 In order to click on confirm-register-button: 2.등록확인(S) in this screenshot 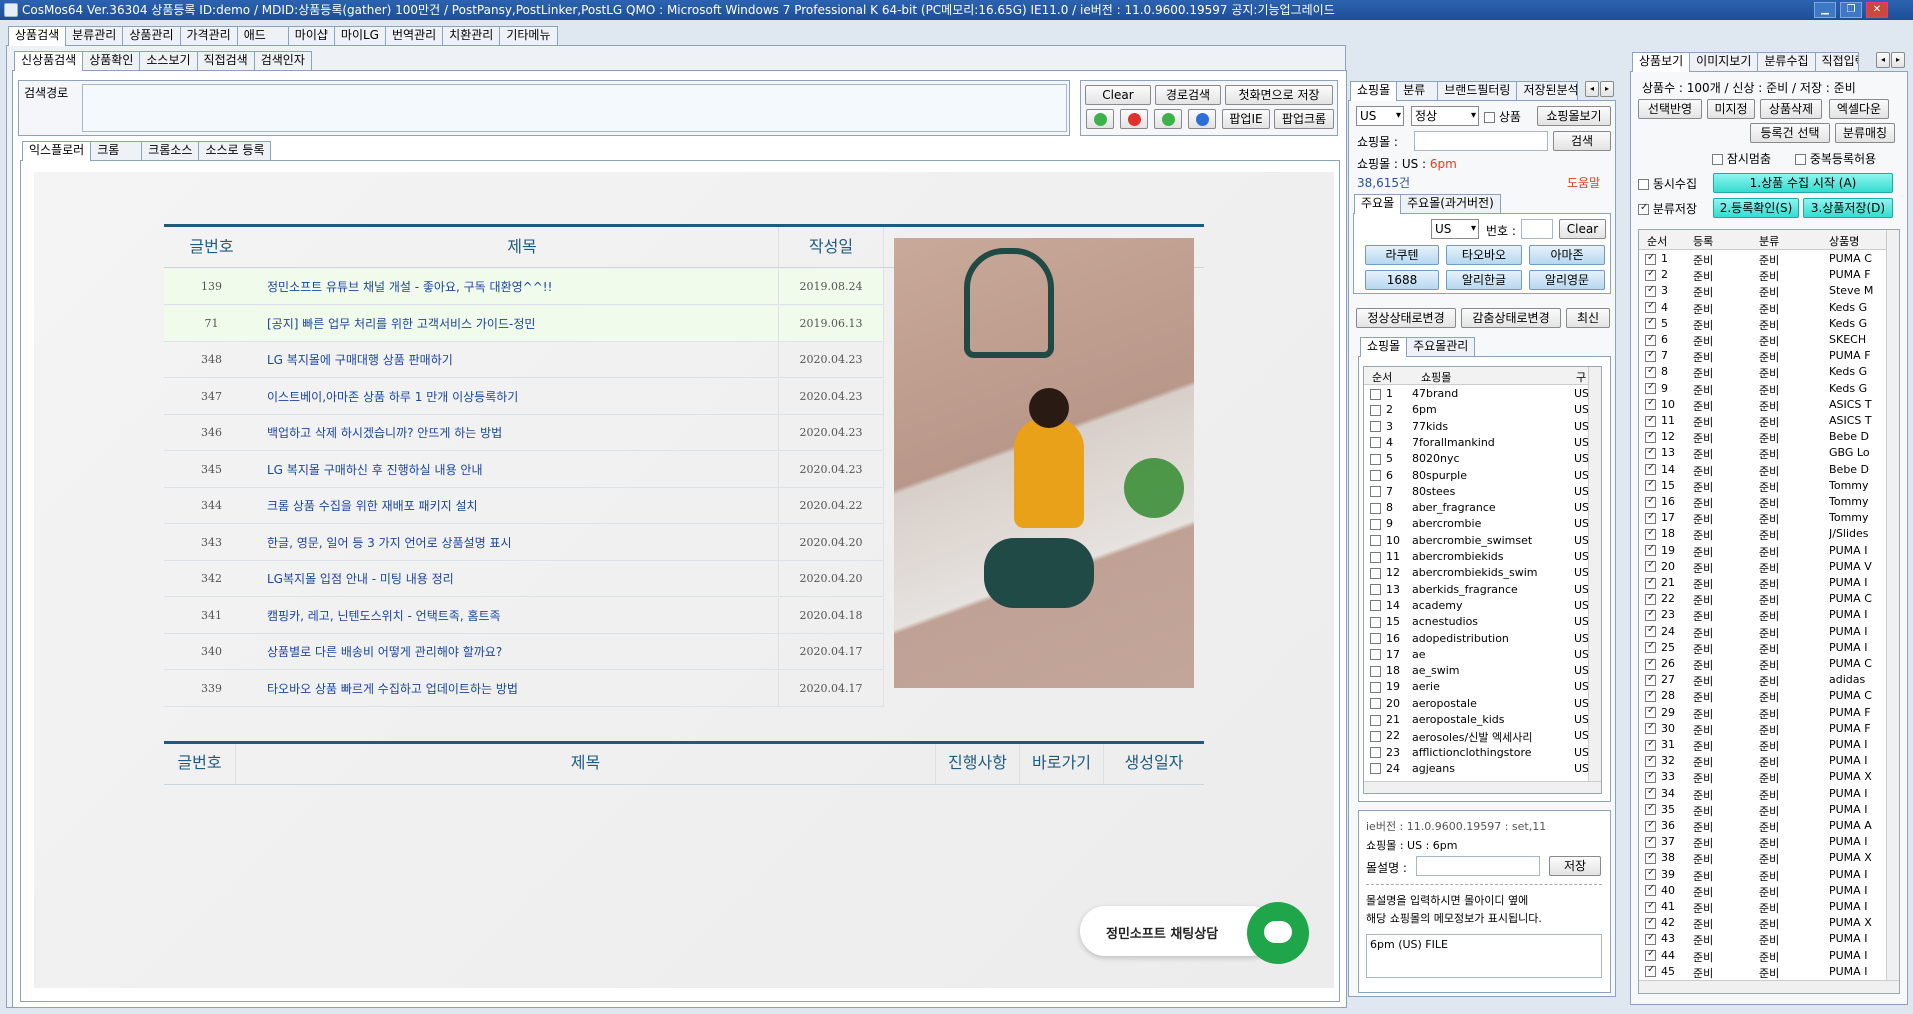, I will do `click(1756, 208)`.